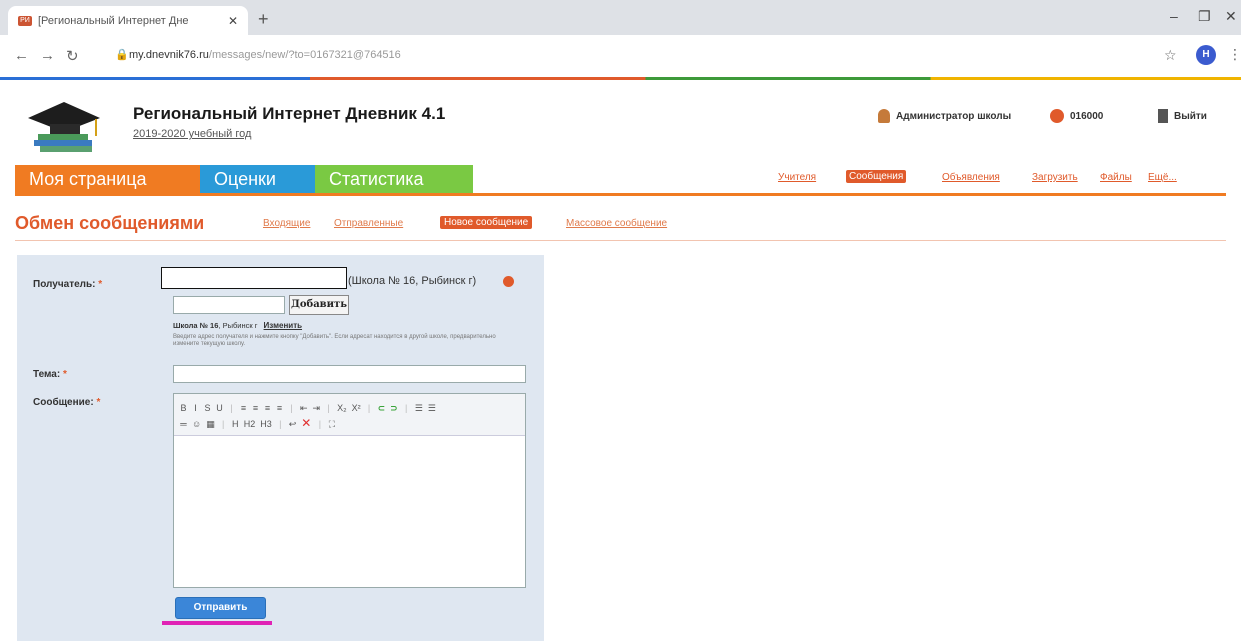 This screenshot has width=1241, height=641. What do you see at coordinates (196, 424) in the screenshot?
I see `editor-toolbar-button: ☺` at bounding box center [196, 424].